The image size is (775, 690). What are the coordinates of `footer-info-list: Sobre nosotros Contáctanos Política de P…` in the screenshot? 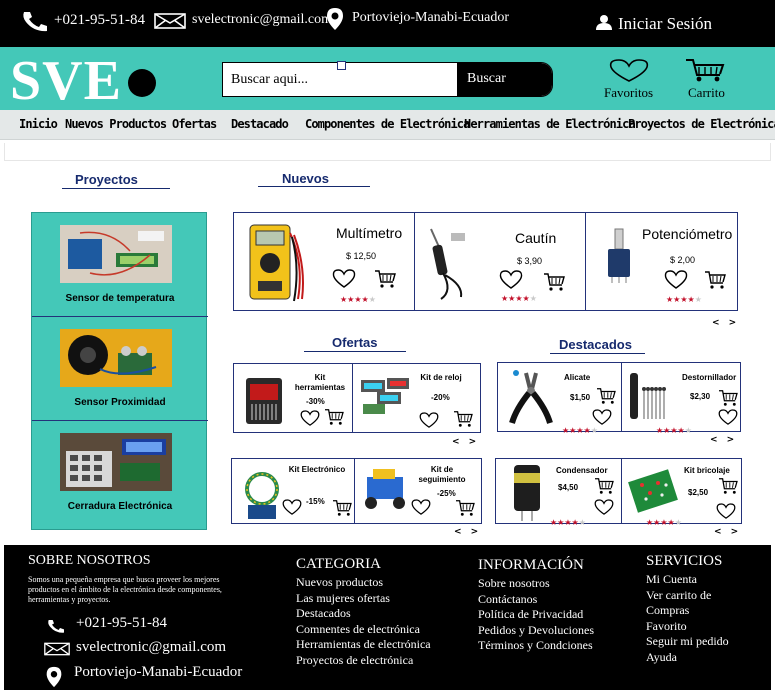 It's located at (536, 615).